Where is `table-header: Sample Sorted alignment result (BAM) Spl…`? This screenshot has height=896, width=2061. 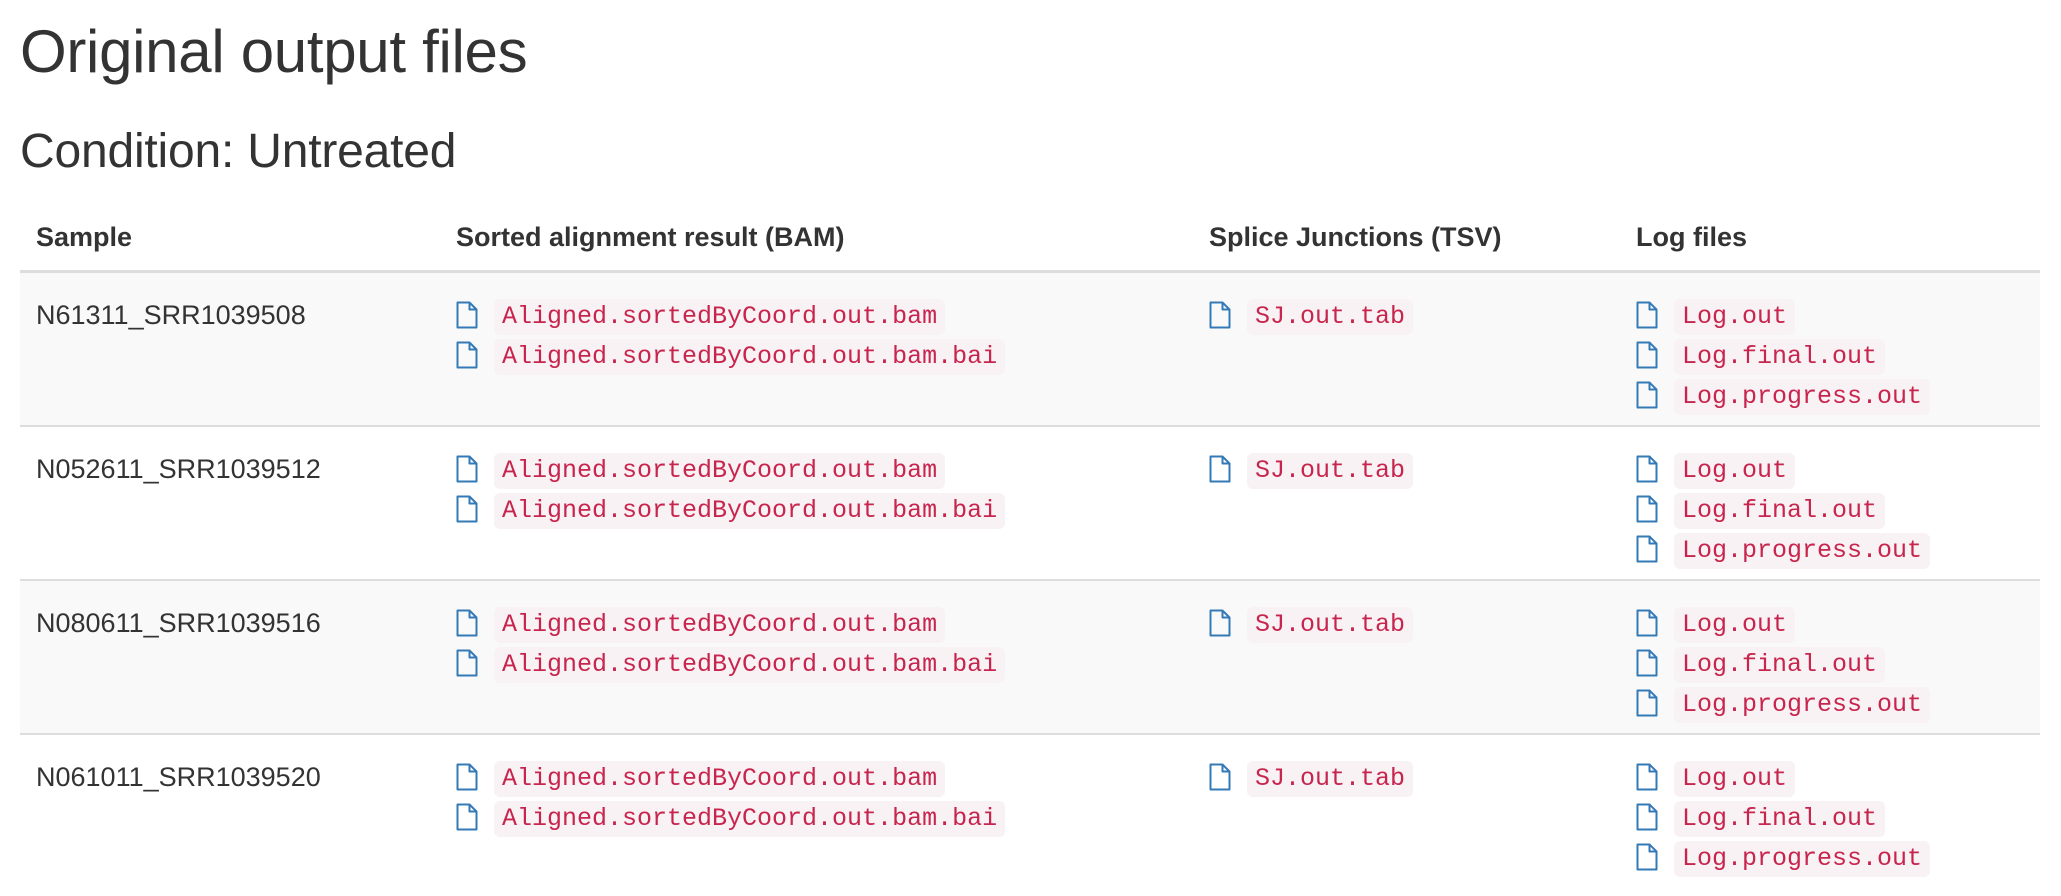 table-header: Sample Sorted alignment result (BAM) Spl… is located at coordinates (1030, 238).